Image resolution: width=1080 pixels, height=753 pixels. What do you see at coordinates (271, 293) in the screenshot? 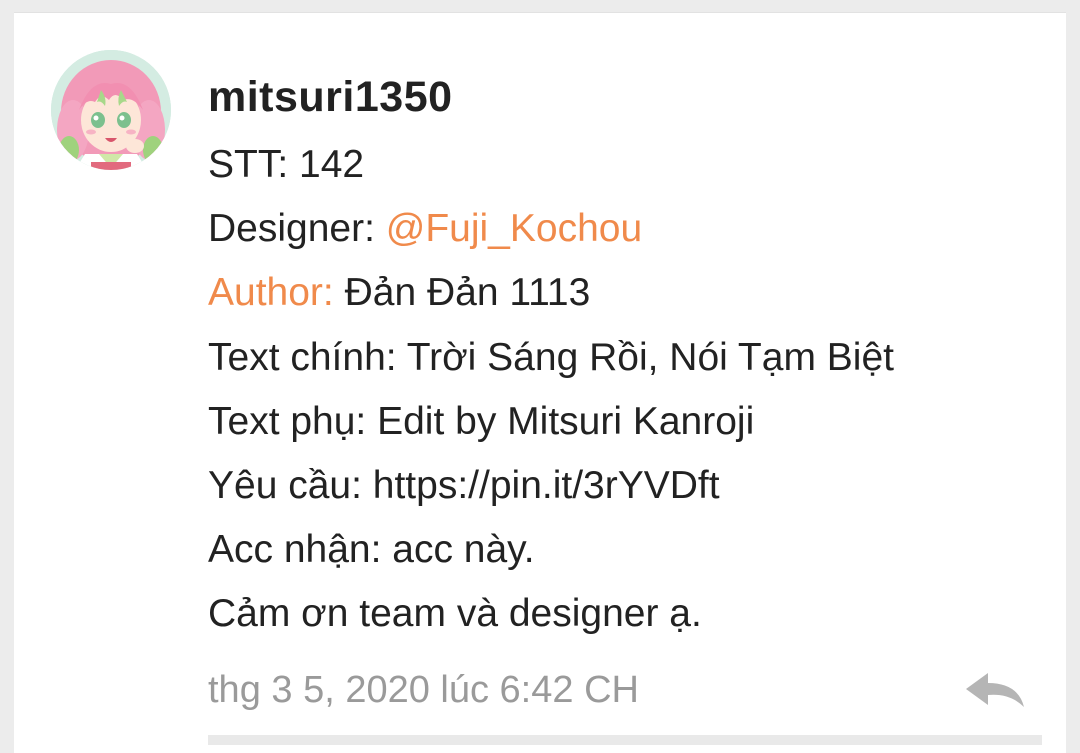
I see `author-label: Author:` at bounding box center [271, 293].